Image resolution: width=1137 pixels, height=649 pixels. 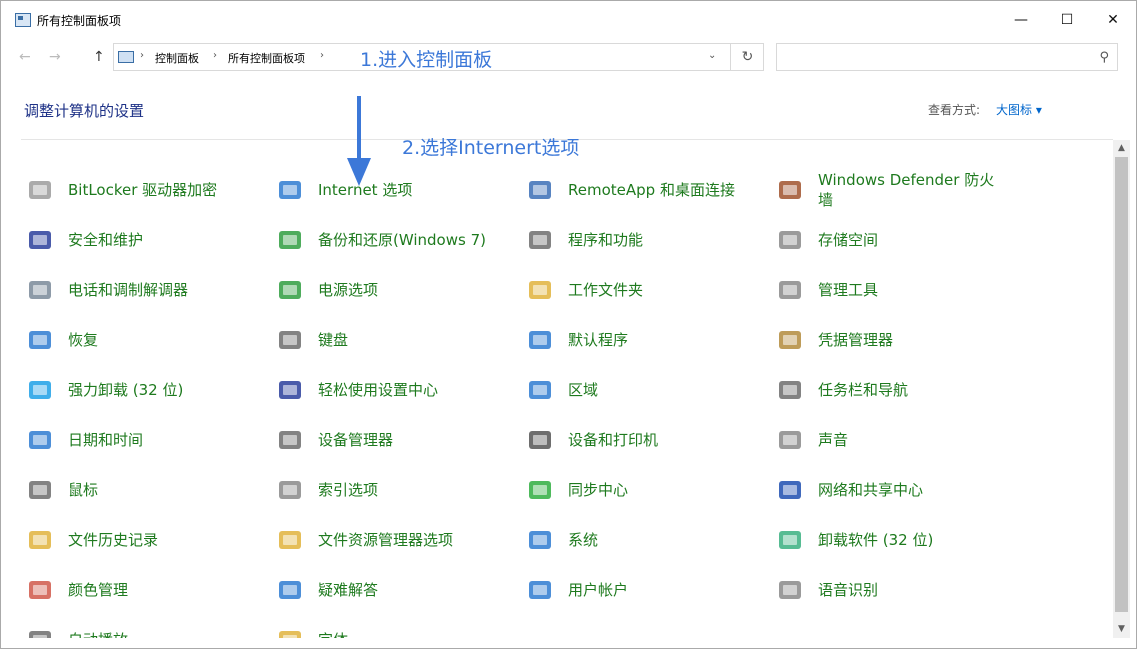 I want to click on control-panel-item: 文件资源管理器选项, so click(x=363, y=540).